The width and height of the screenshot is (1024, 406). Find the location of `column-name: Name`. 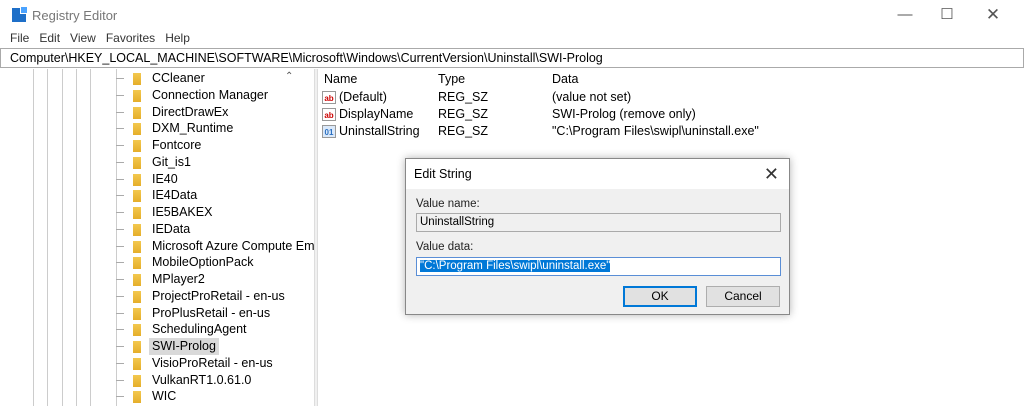

column-name: Name is located at coordinates (340, 79).